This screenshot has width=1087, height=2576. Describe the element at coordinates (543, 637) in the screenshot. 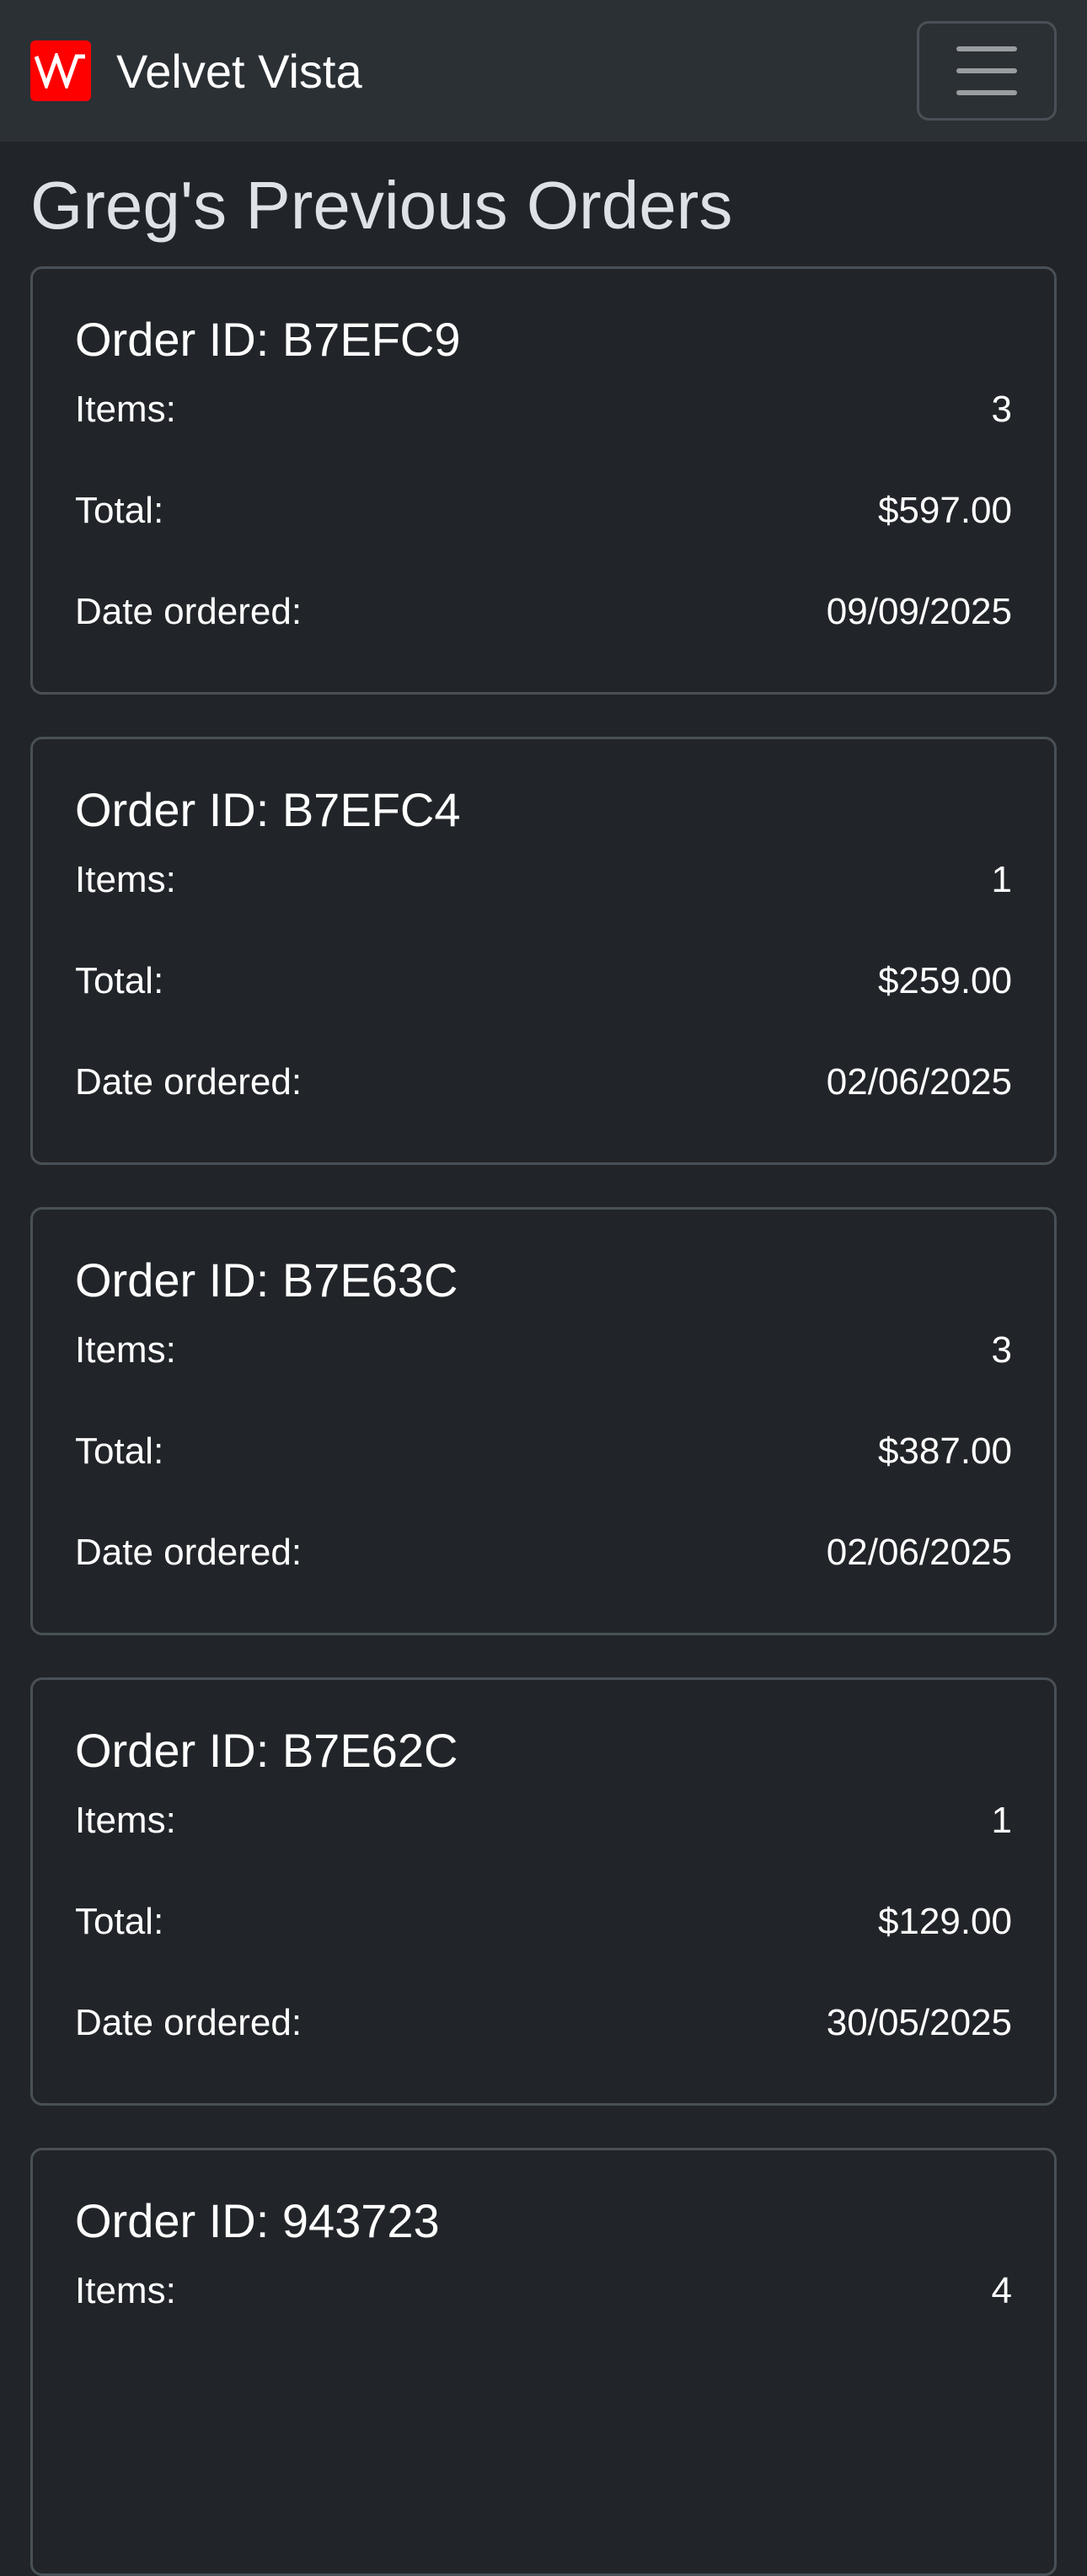

I see `date-row: Date ordered: 09/09/2025` at that location.